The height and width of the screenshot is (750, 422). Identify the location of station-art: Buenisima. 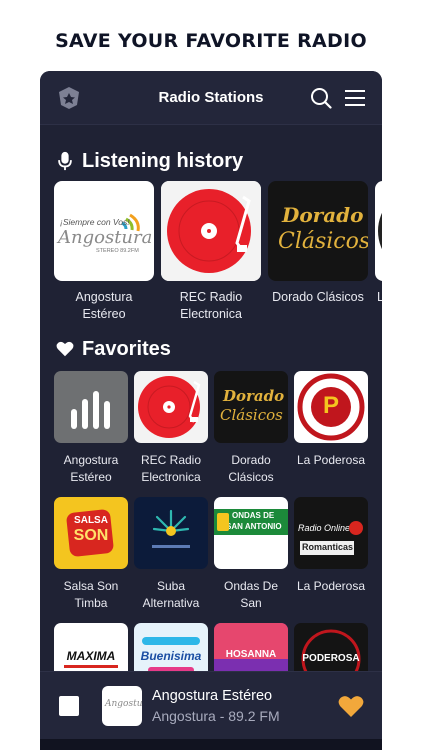
(171, 647).